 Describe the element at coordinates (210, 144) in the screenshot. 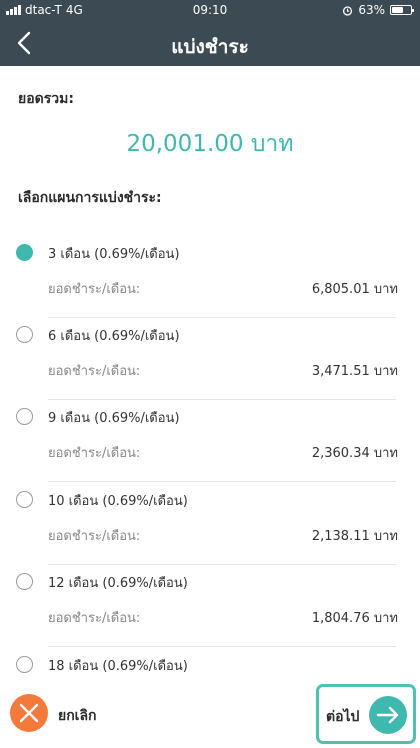

I see `total-amount: 20,001.00 บาท` at that location.